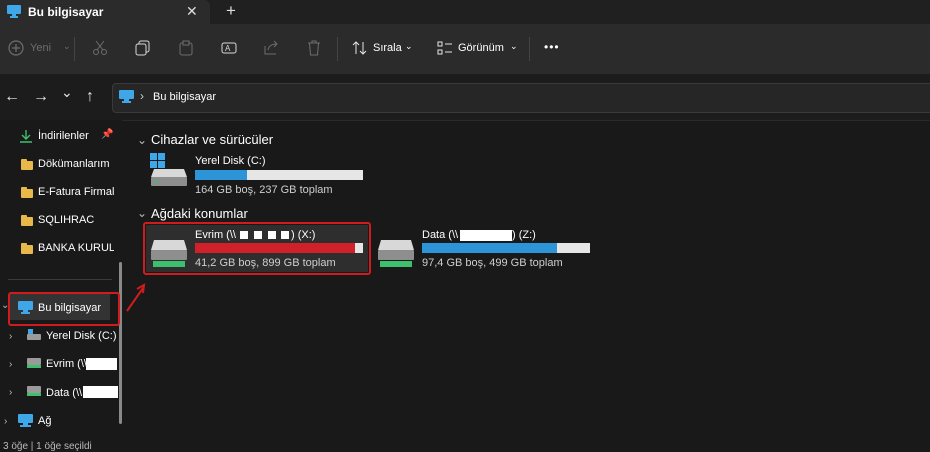 The width and height of the screenshot is (930, 452). What do you see at coordinates (25, 420) in the screenshot?
I see `network-icon` at bounding box center [25, 420].